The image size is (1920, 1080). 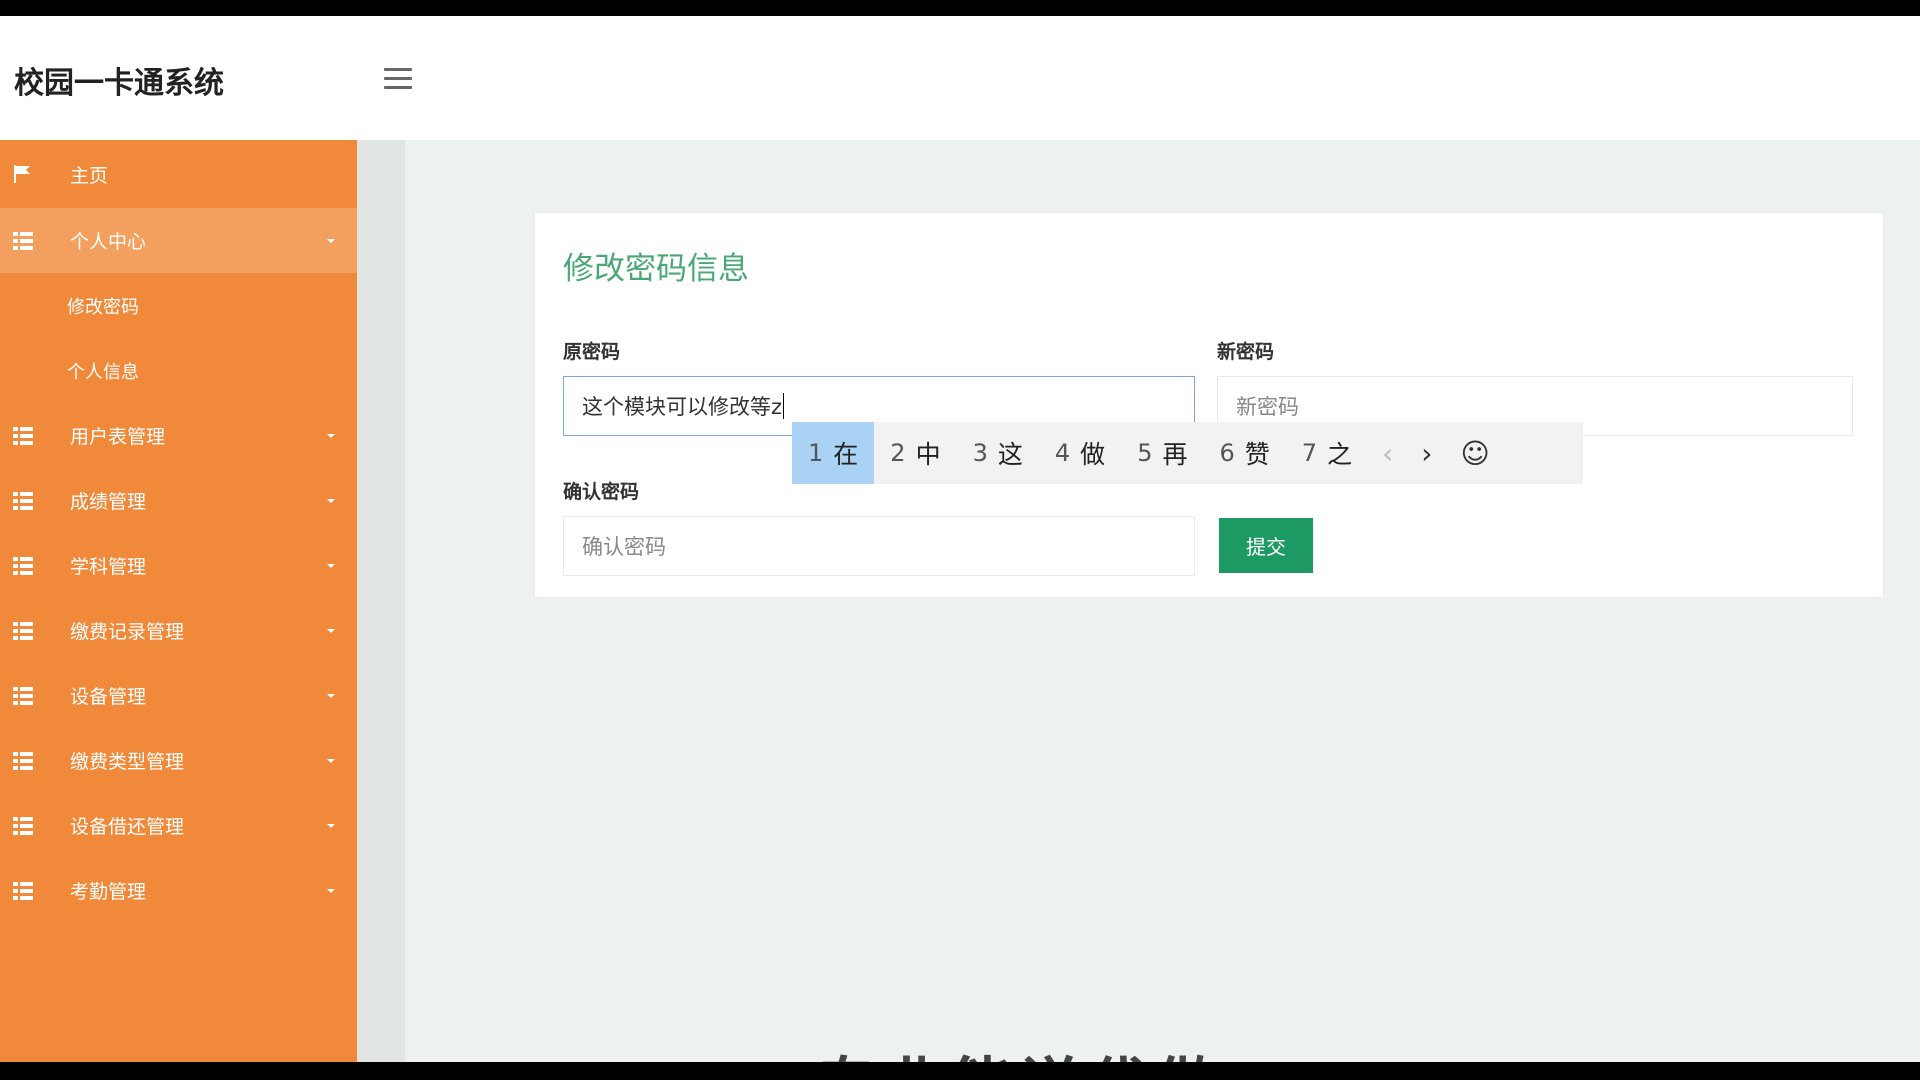 I want to click on ime-candidate-char: 做, so click(x=1093, y=454).